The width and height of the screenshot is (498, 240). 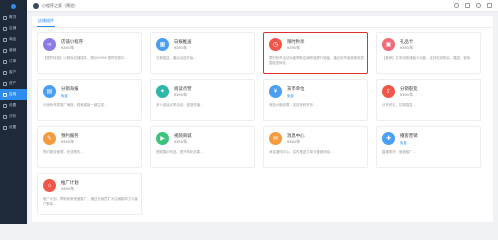 What do you see at coordinates (70, 182) in the screenshot?
I see `plugin-title: 推广计划` at bounding box center [70, 182].